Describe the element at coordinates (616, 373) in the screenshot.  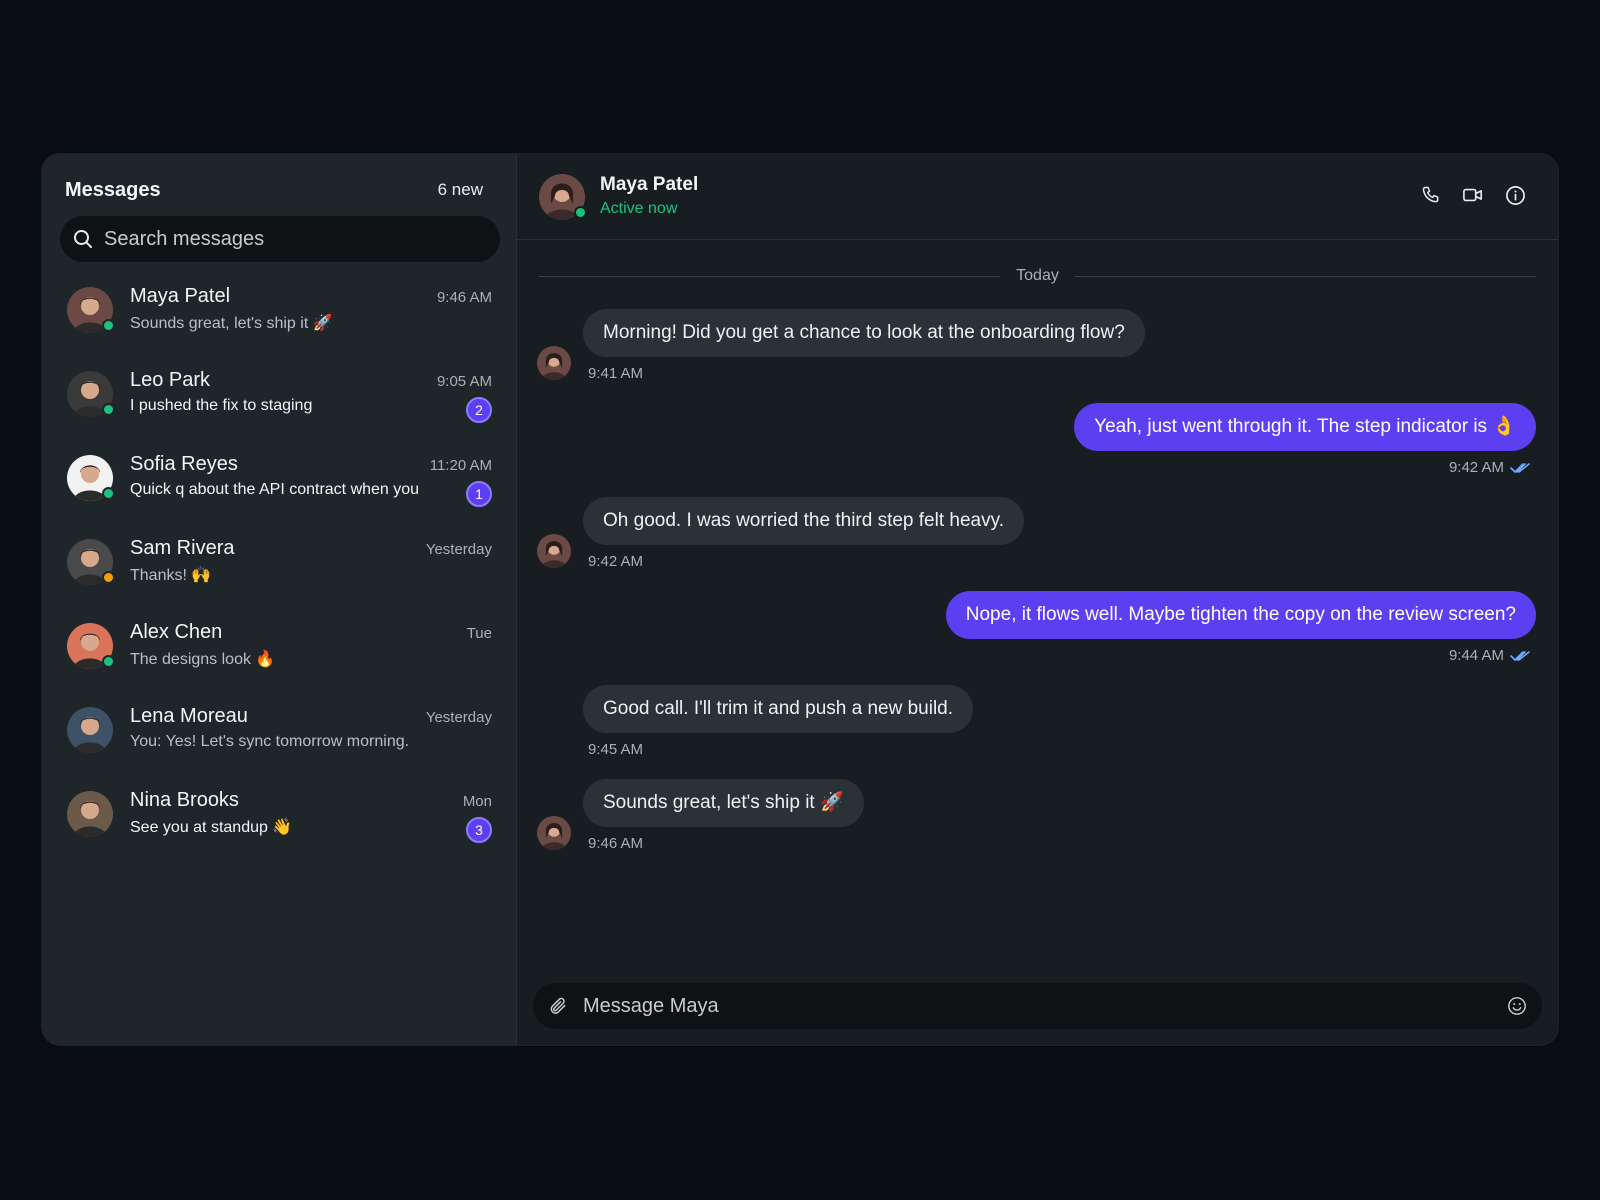
I see `message-timestamp: 9:41 AM` at that location.